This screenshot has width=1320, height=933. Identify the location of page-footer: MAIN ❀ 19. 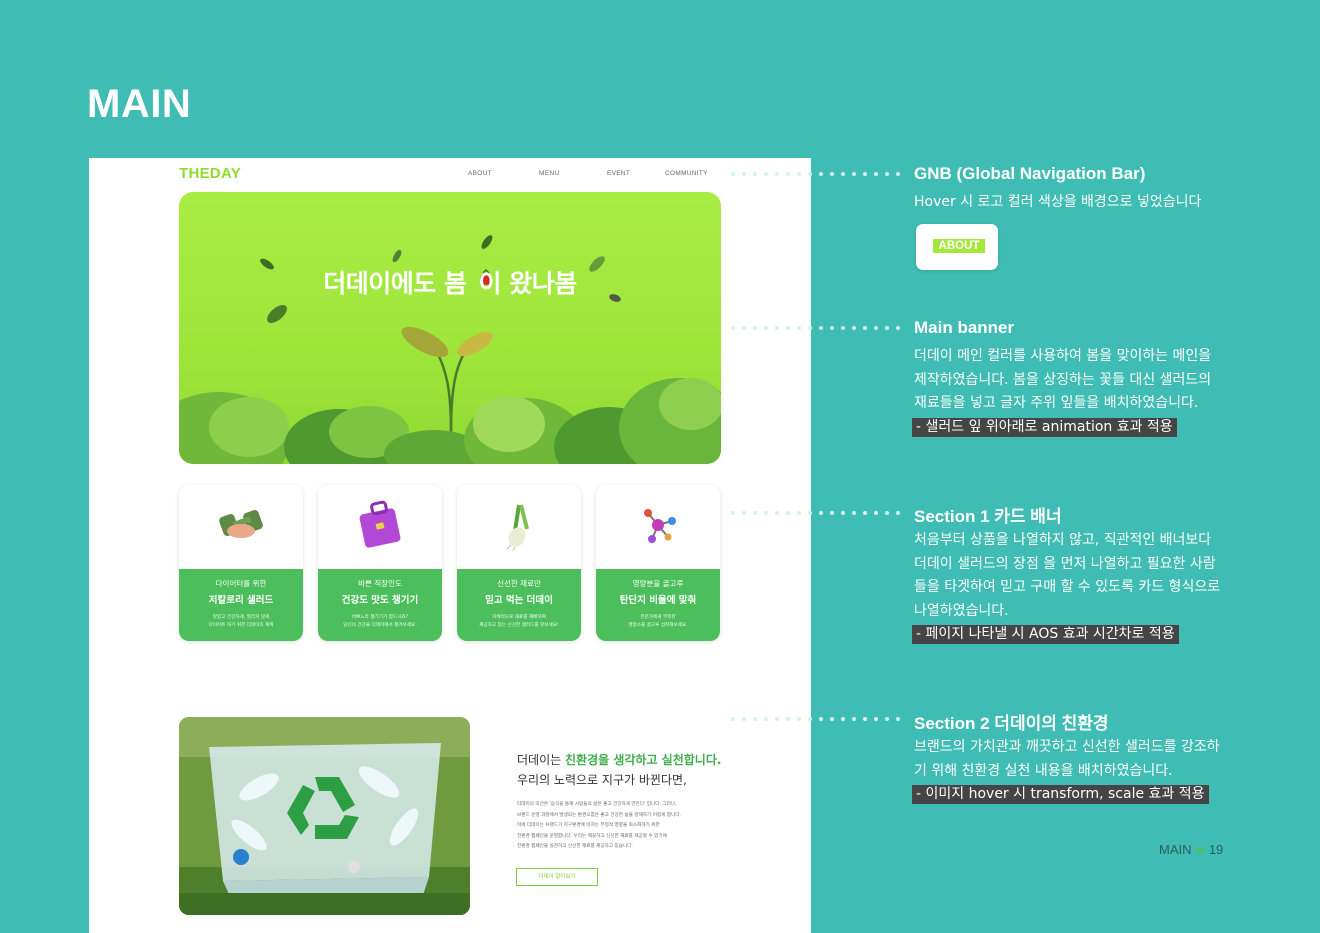
(1191, 849).